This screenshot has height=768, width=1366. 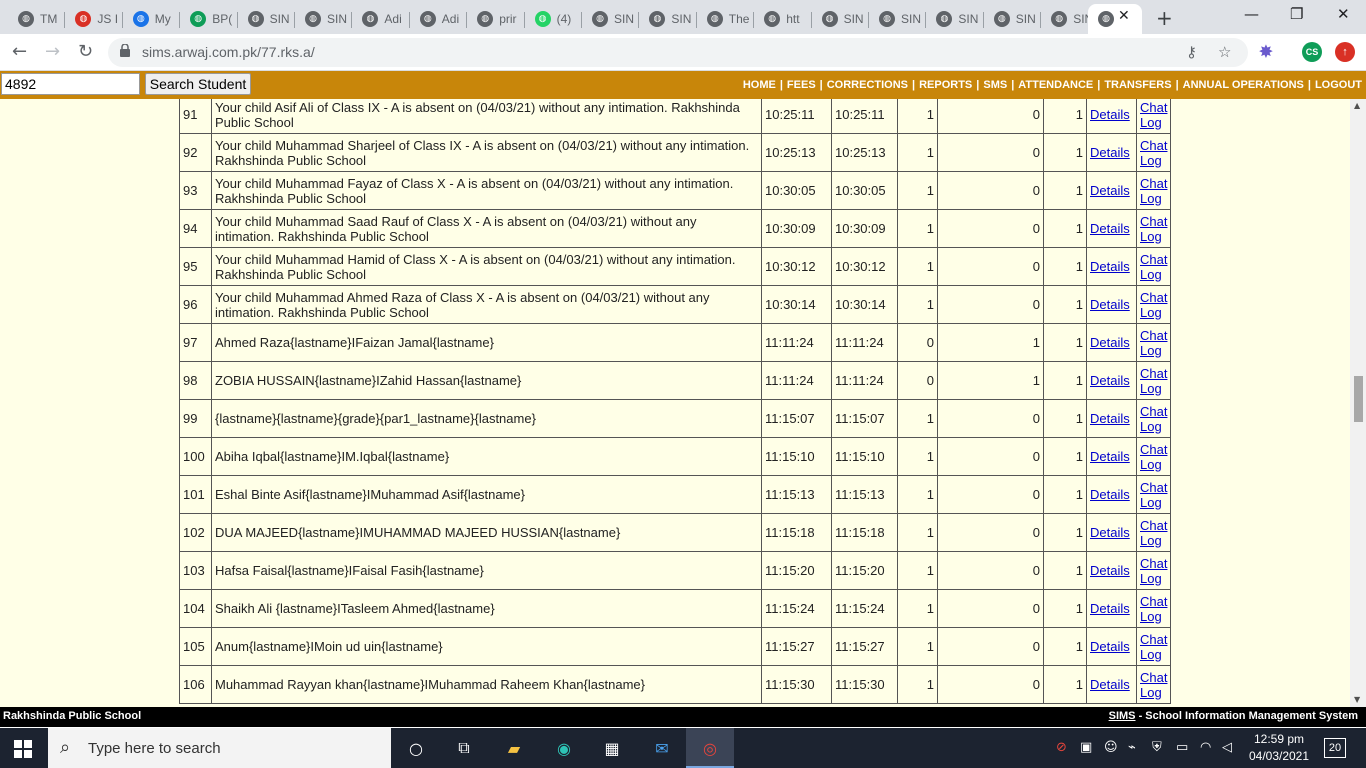 I want to click on browser-tab: ◍ JS I, so click(x=94, y=19).